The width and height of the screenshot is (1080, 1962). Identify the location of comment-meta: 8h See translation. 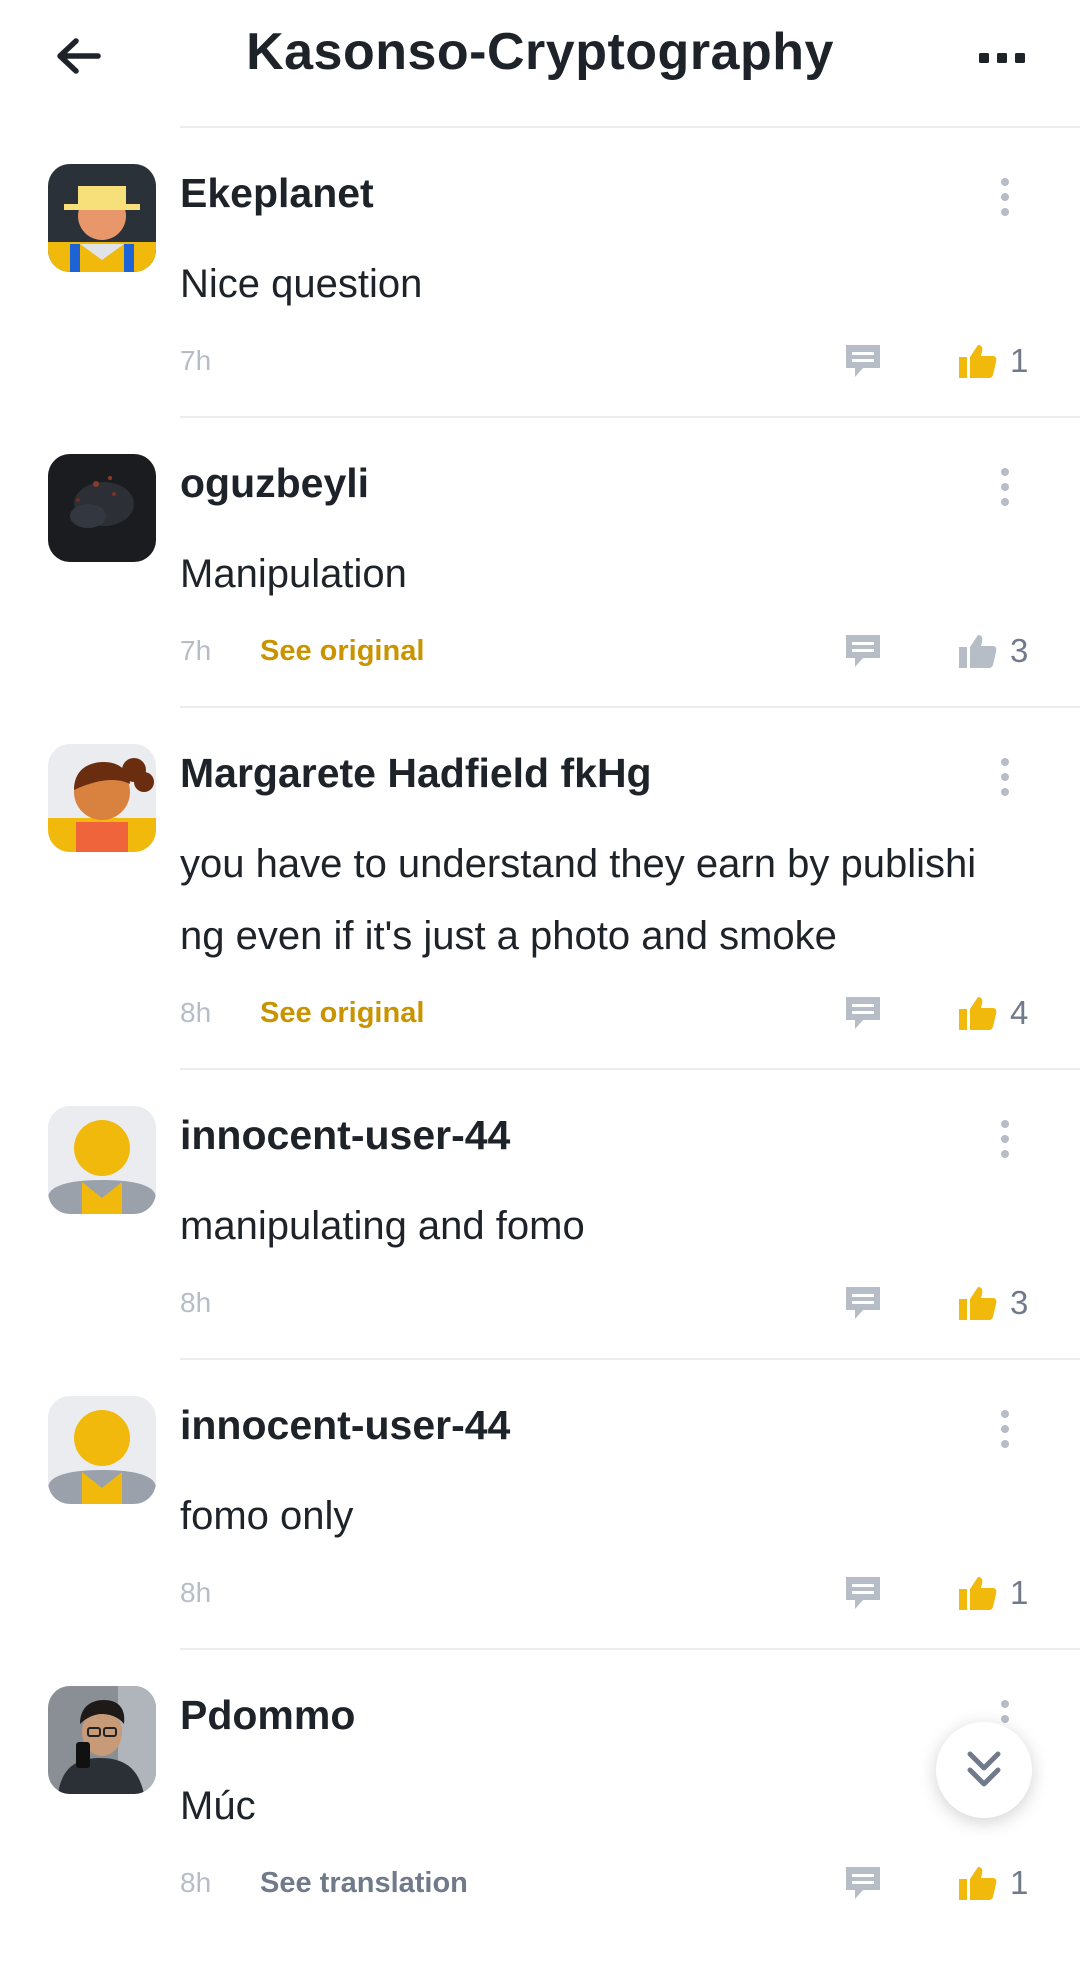
(324, 1883).